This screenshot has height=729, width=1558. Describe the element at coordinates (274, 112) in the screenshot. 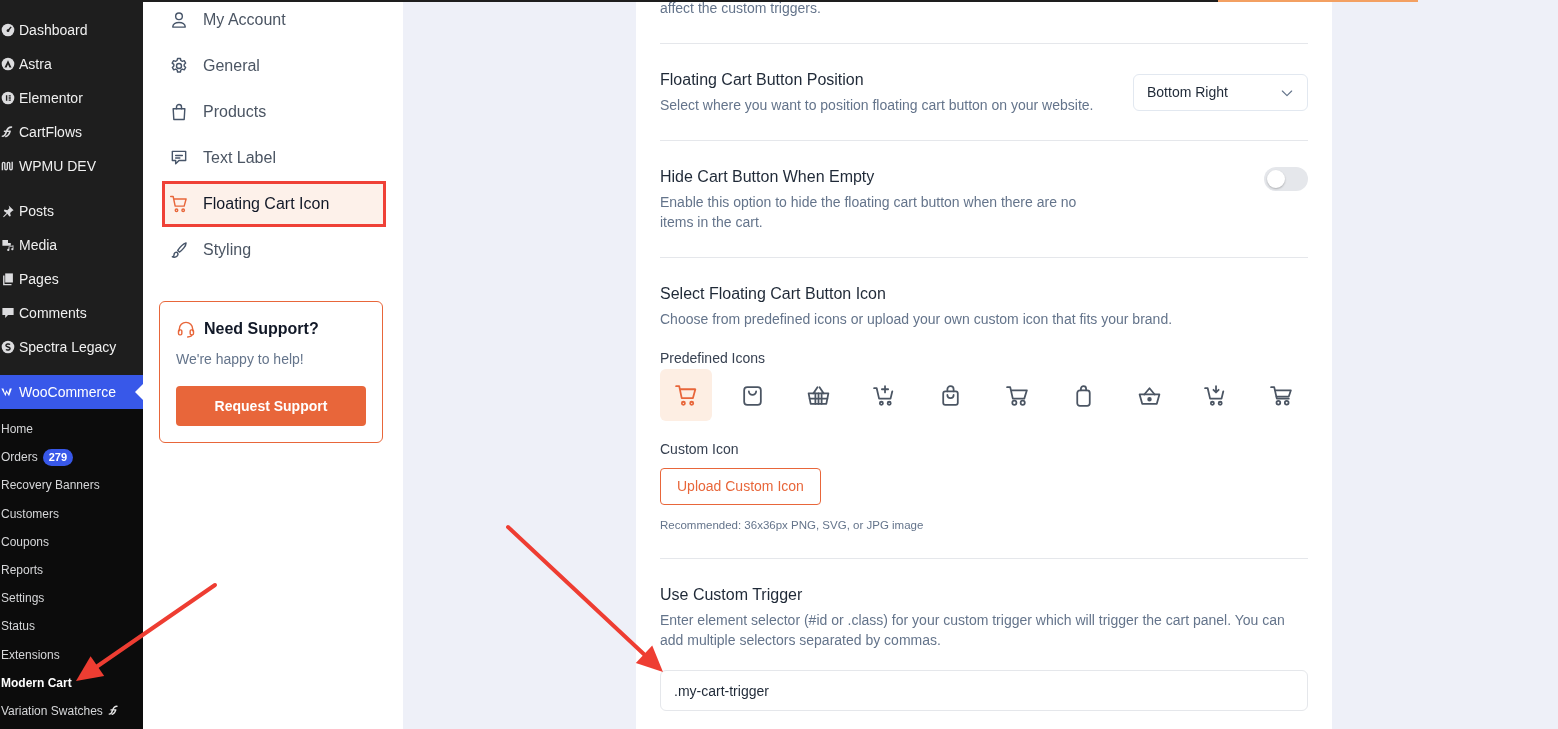

I see `nav-item: Products` at that location.